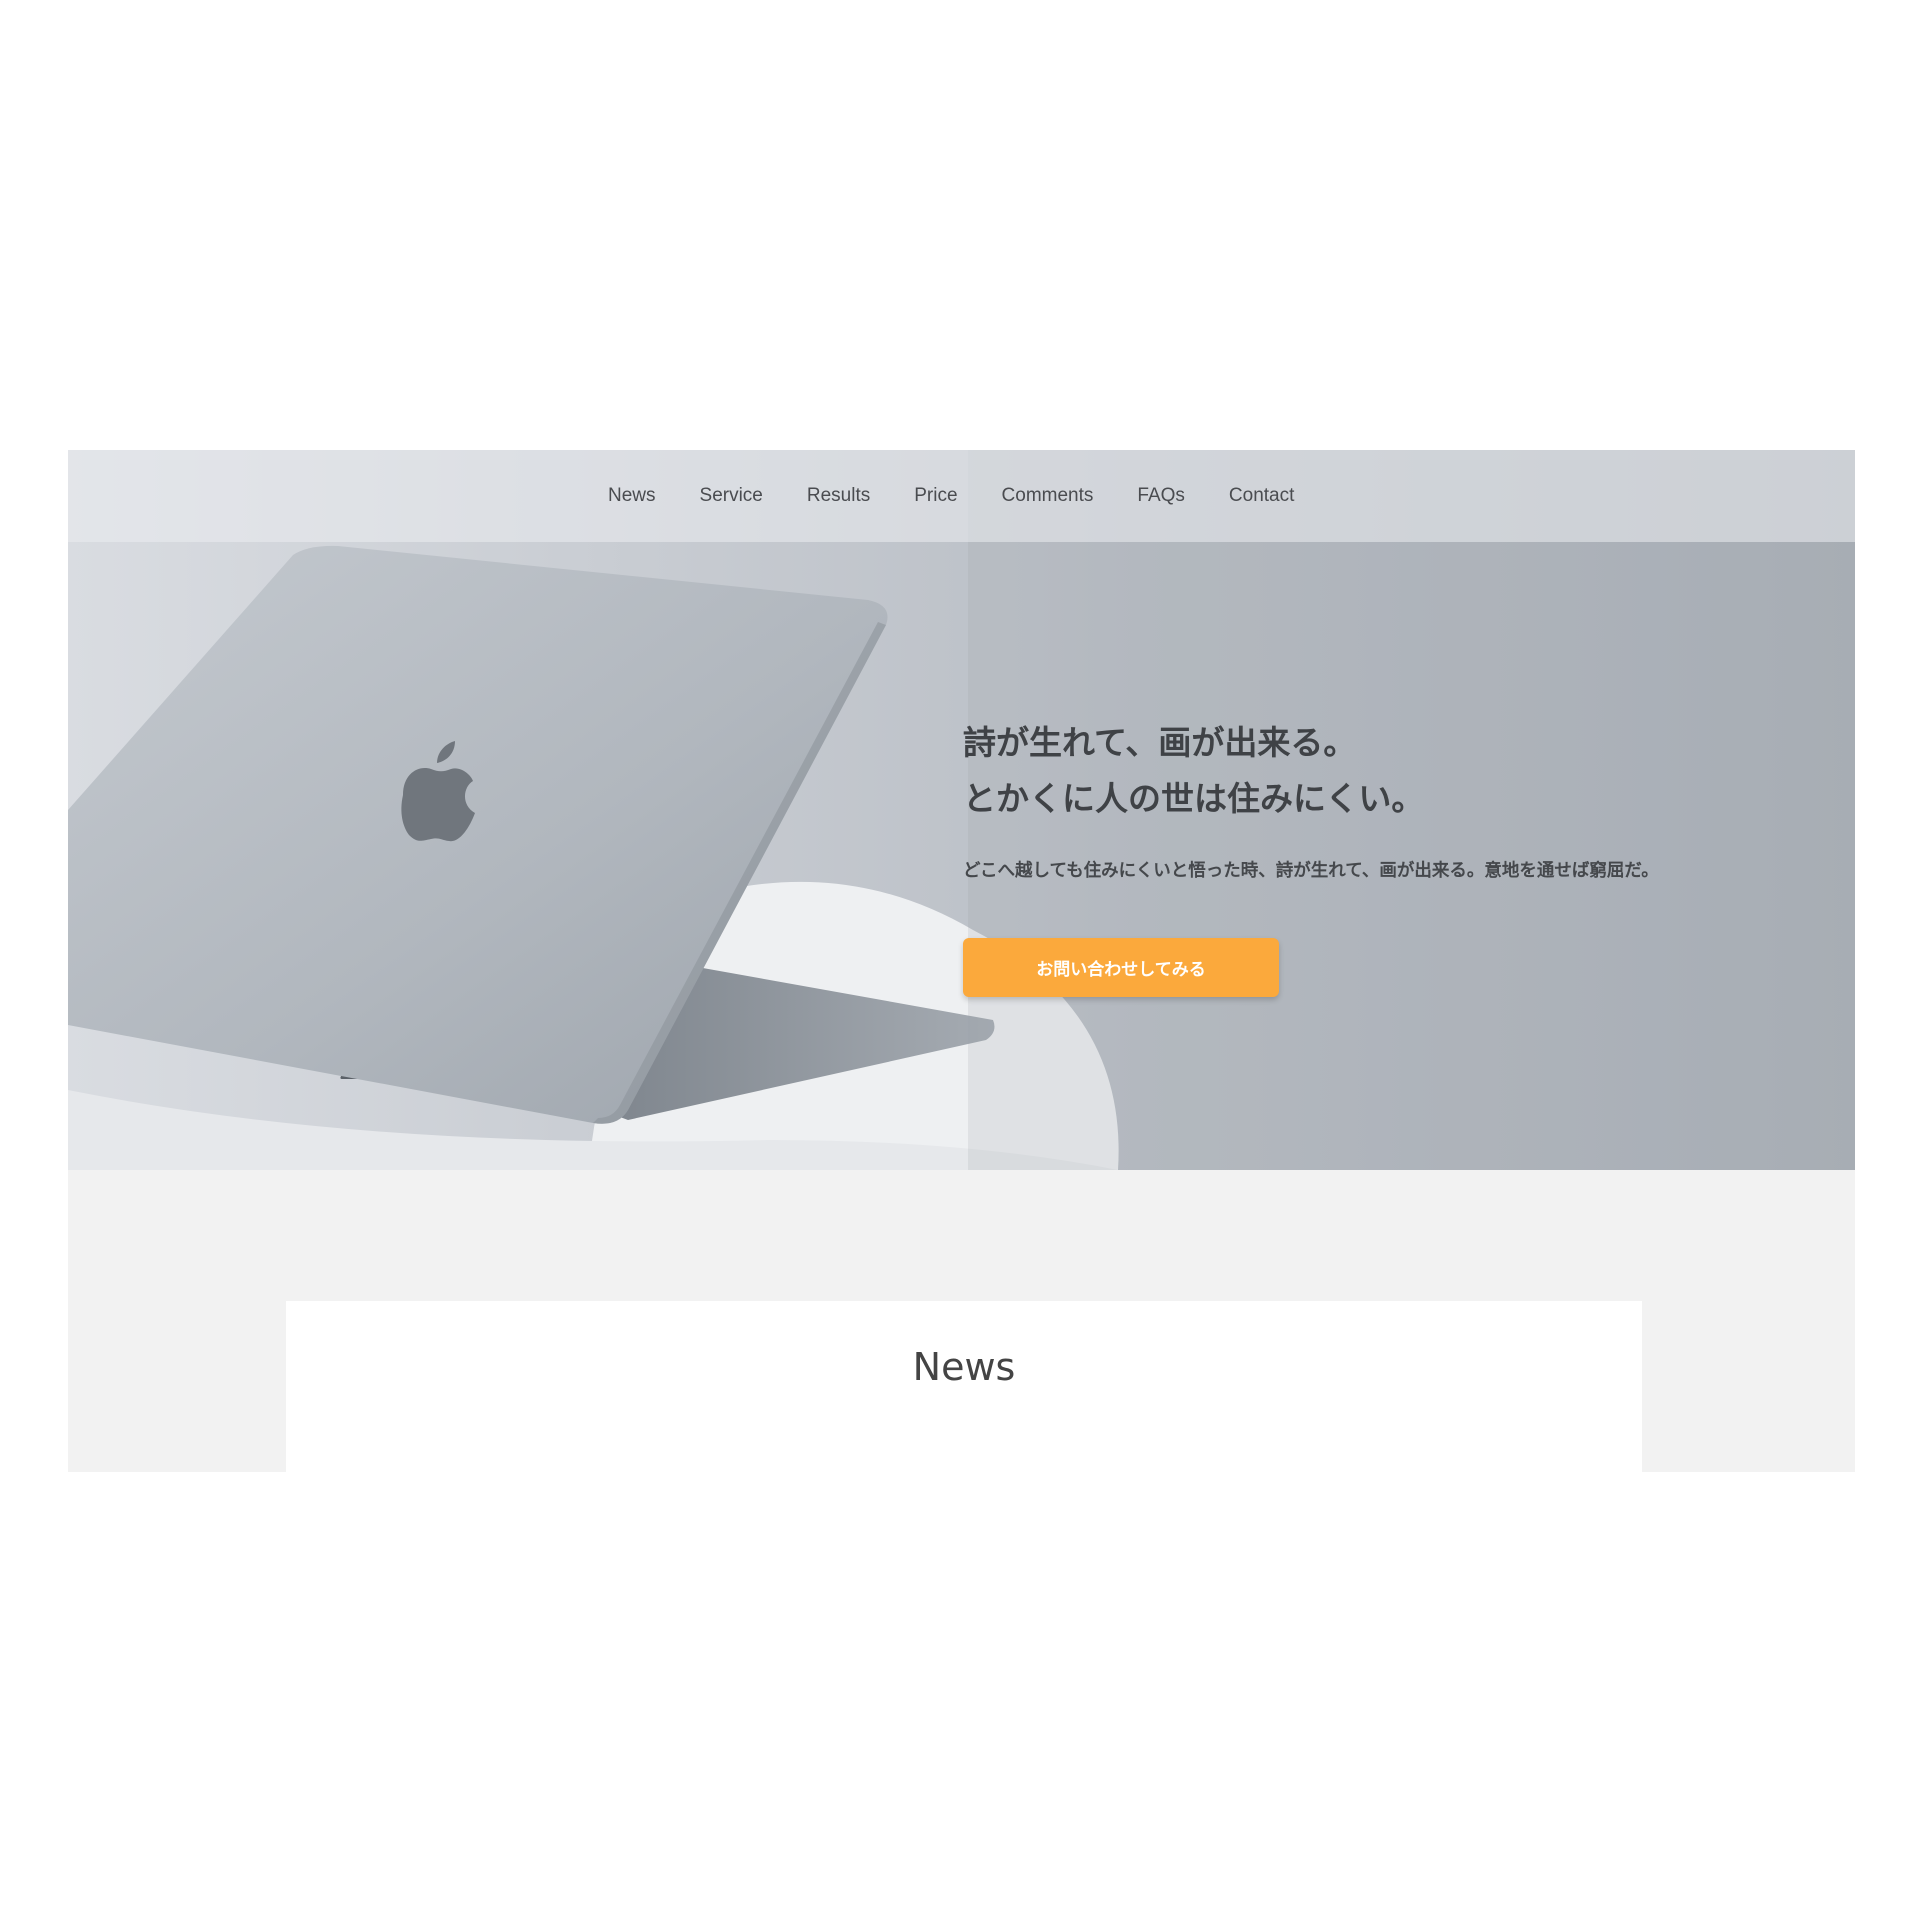 The image size is (1917, 1917). I want to click on contact-cta-button: お問い合わせしてみる, so click(1121, 967).